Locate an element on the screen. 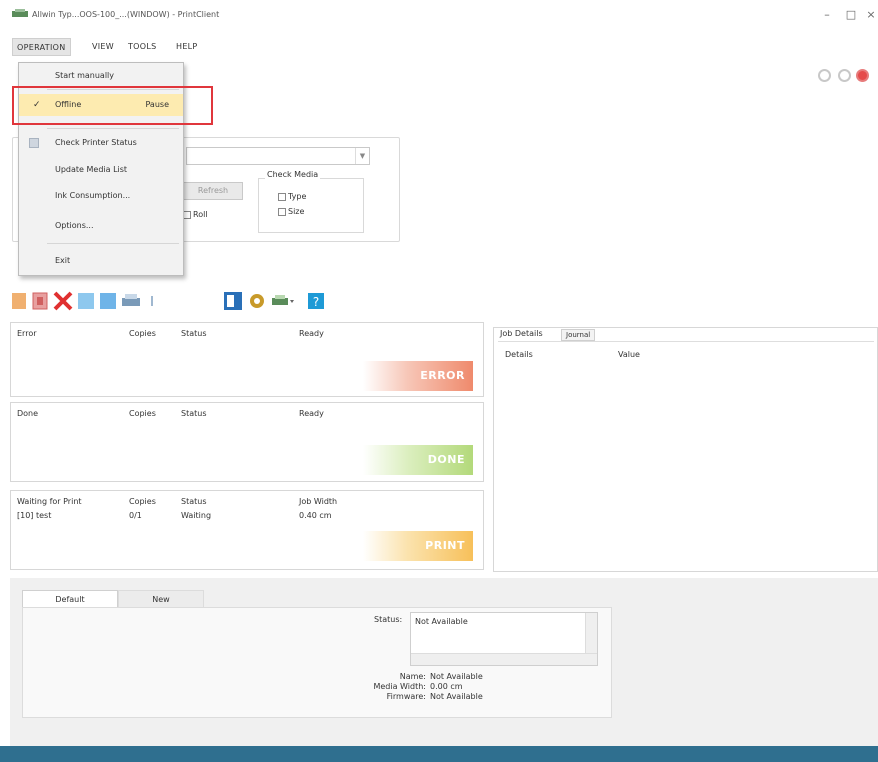 The image size is (878, 762). printer-select: ▼ is located at coordinates (278, 156).